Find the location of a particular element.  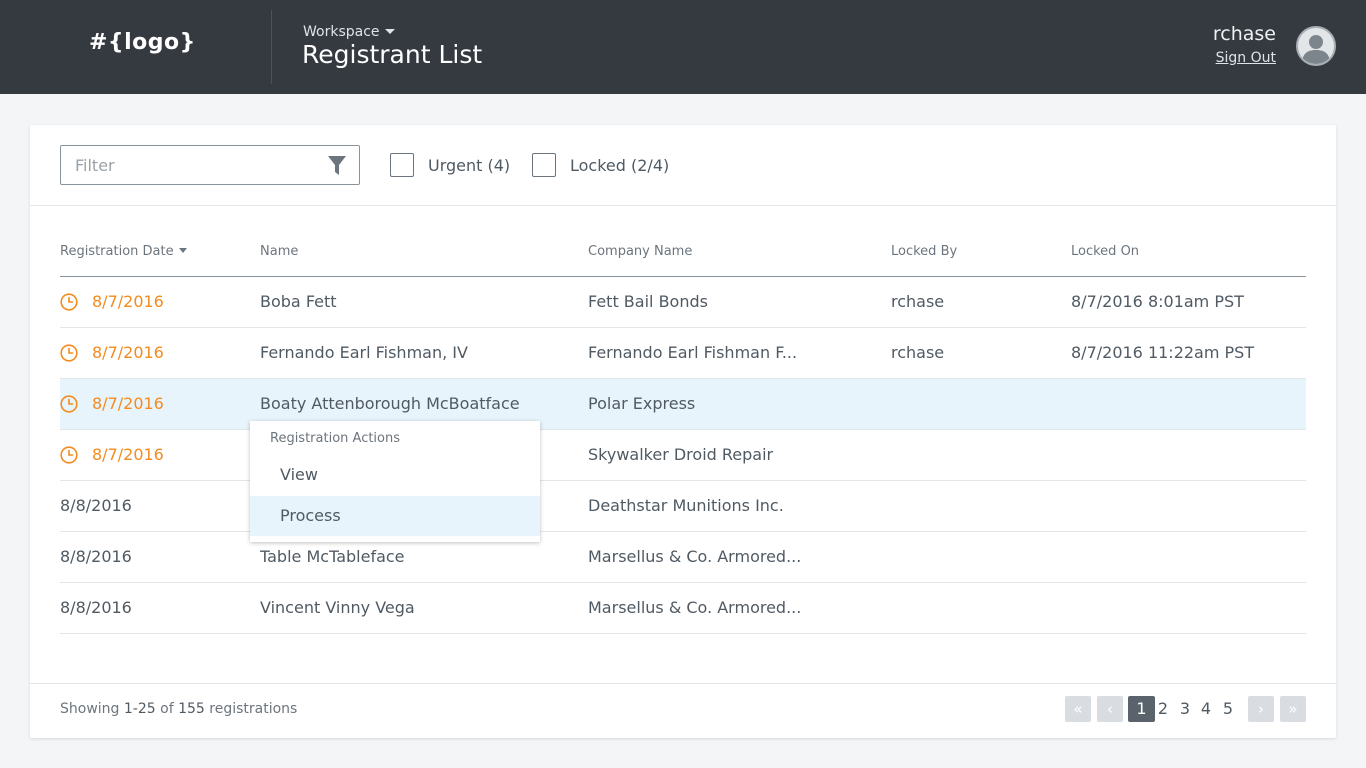

results-summary: Showing 1-25 of 155 registrations is located at coordinates (178, 709).